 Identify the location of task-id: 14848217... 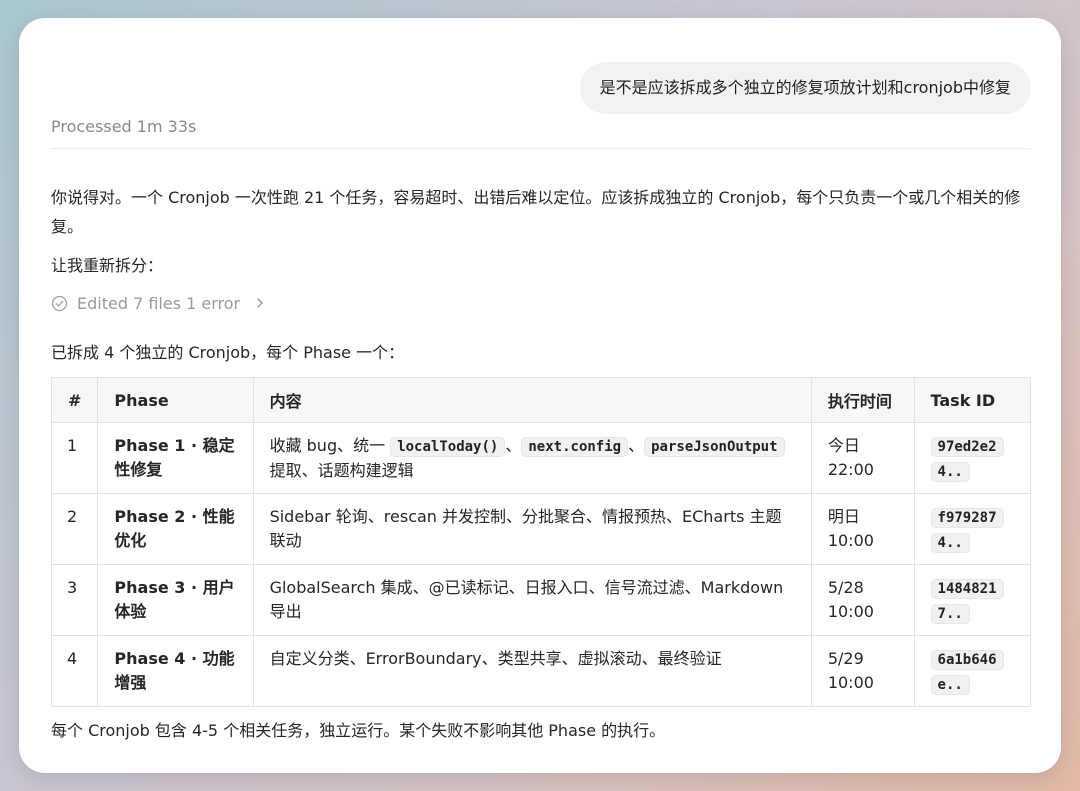
(967, 601).